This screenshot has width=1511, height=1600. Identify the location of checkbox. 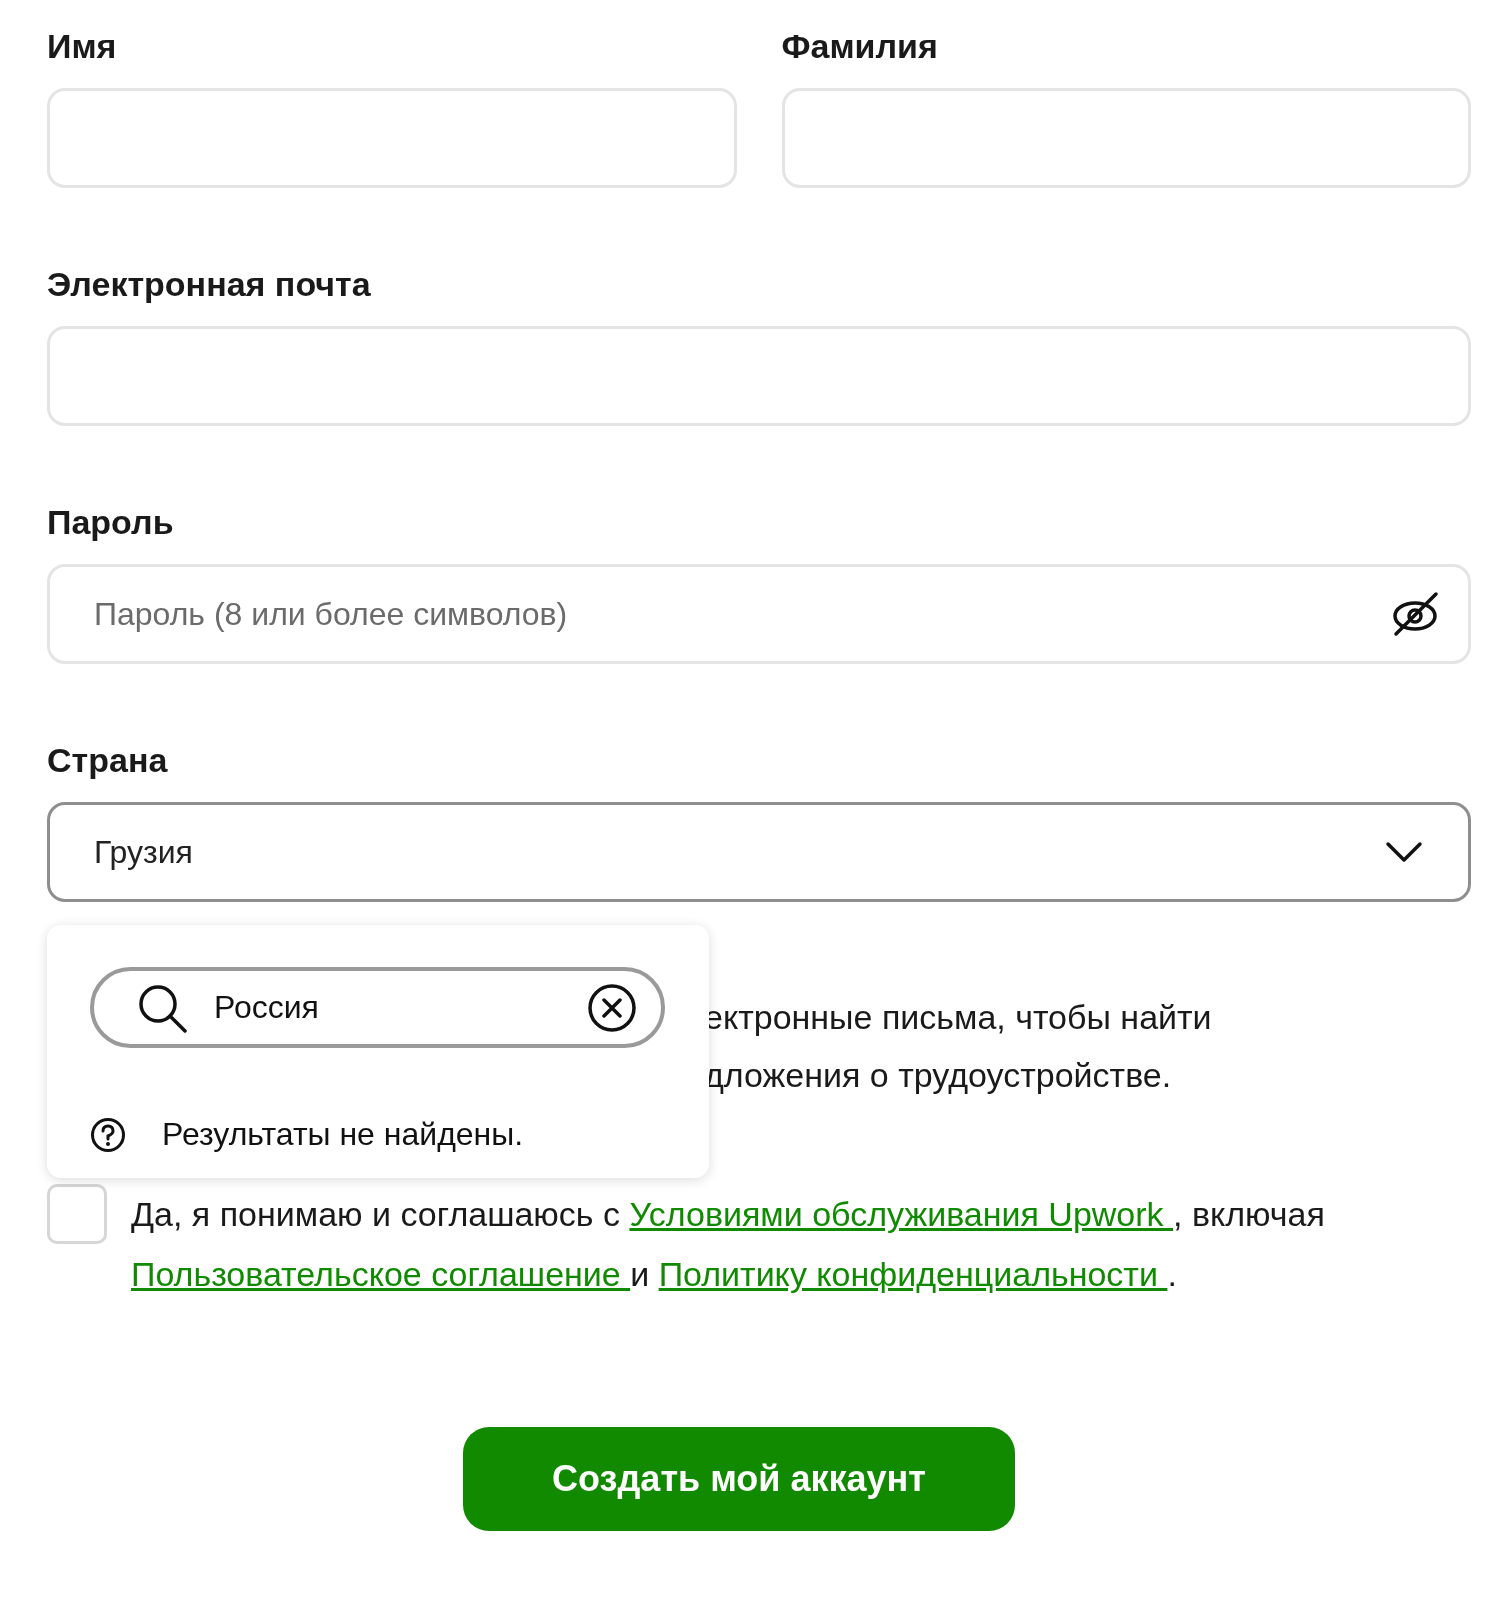
(77, 1214).